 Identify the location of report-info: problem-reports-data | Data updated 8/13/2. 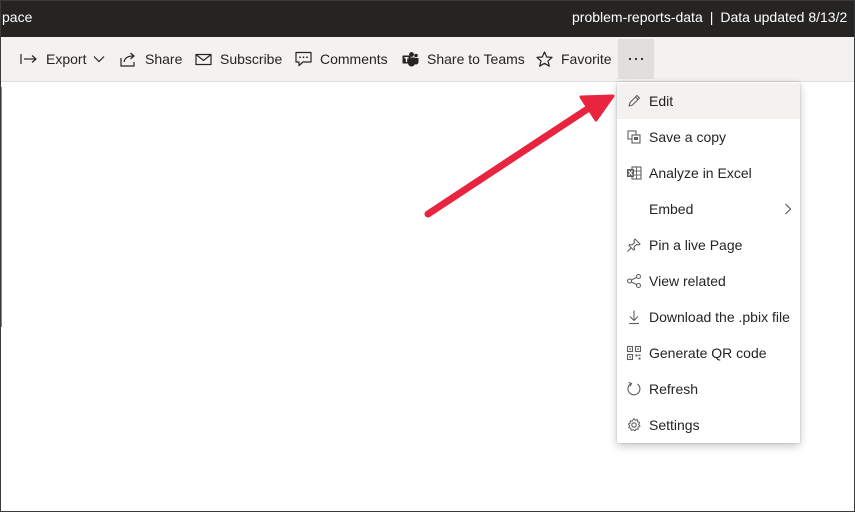
(709, 17).